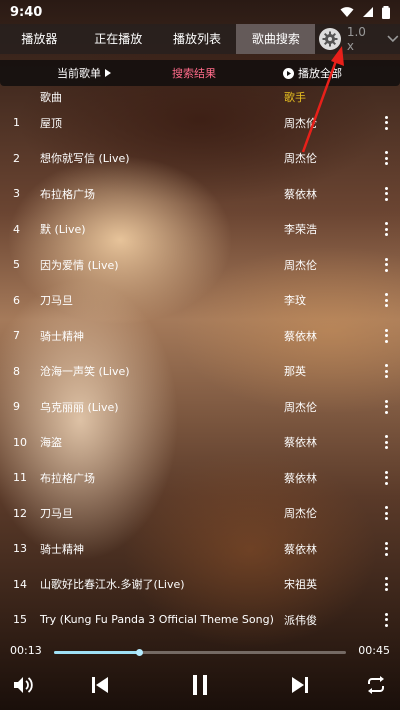 The width and height of the screenshot is (400, 710). Describe the element at coordinates (79, 407) in the screenshot. I see `song-title: 乌克丽丽 (Live)` at that location.